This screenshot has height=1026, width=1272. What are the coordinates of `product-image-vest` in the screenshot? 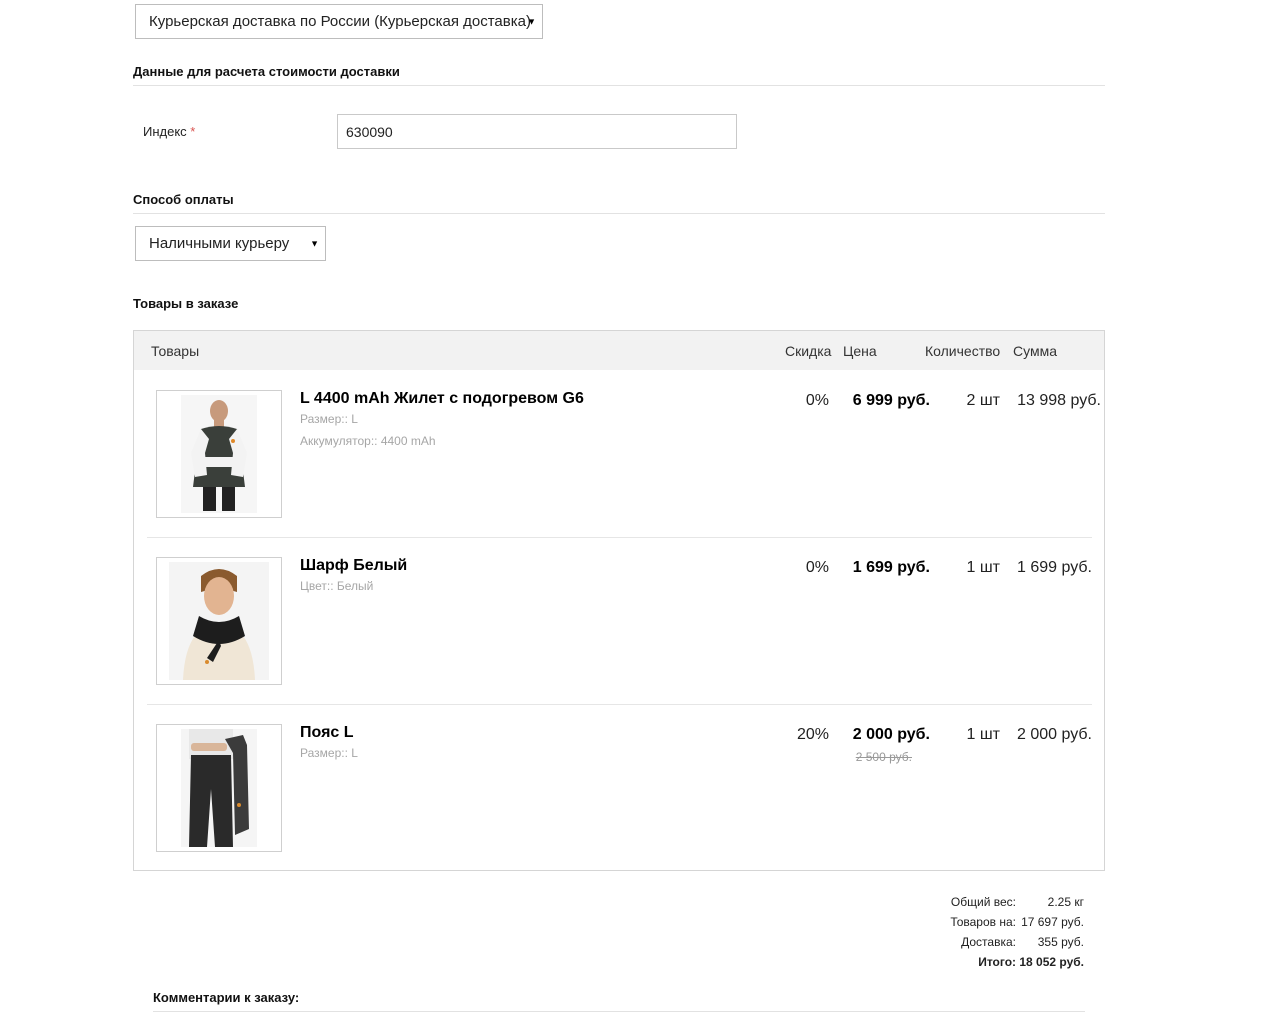 It's located at (219, 454).